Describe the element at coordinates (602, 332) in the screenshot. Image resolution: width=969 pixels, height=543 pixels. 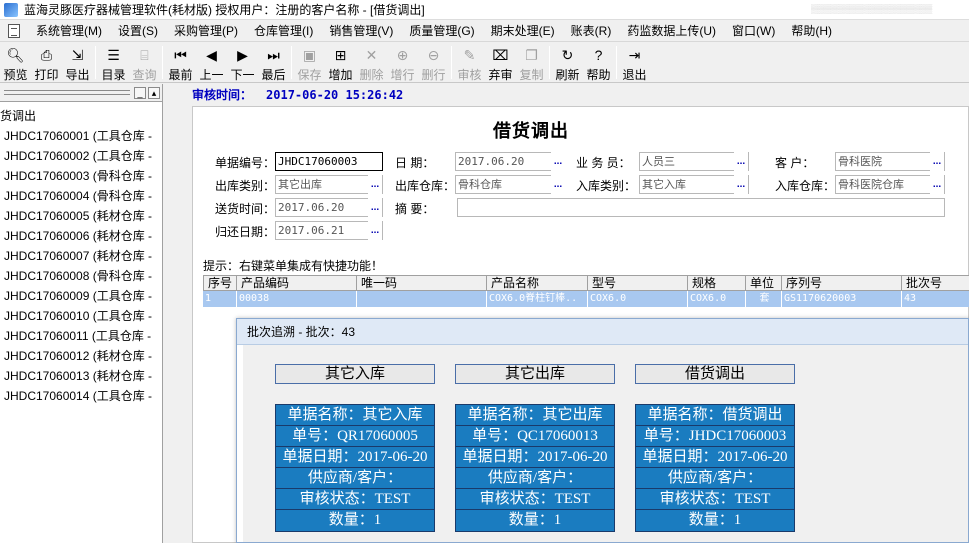
I see `dialog-title: 批次追溯 - 批次：43` at that location.